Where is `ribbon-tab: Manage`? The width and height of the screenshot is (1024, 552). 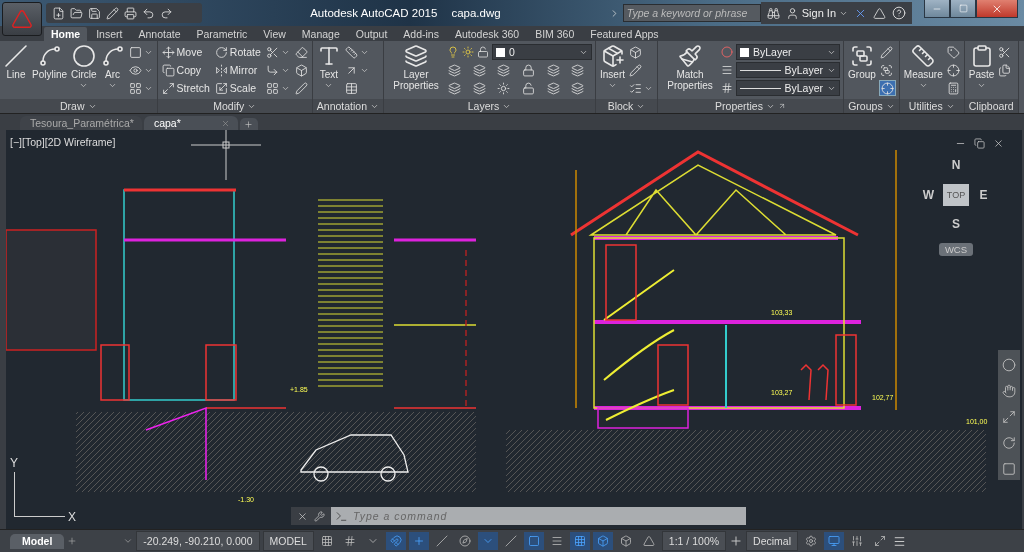
ribbon-tab: Manage is located at coordinates (320, 34).